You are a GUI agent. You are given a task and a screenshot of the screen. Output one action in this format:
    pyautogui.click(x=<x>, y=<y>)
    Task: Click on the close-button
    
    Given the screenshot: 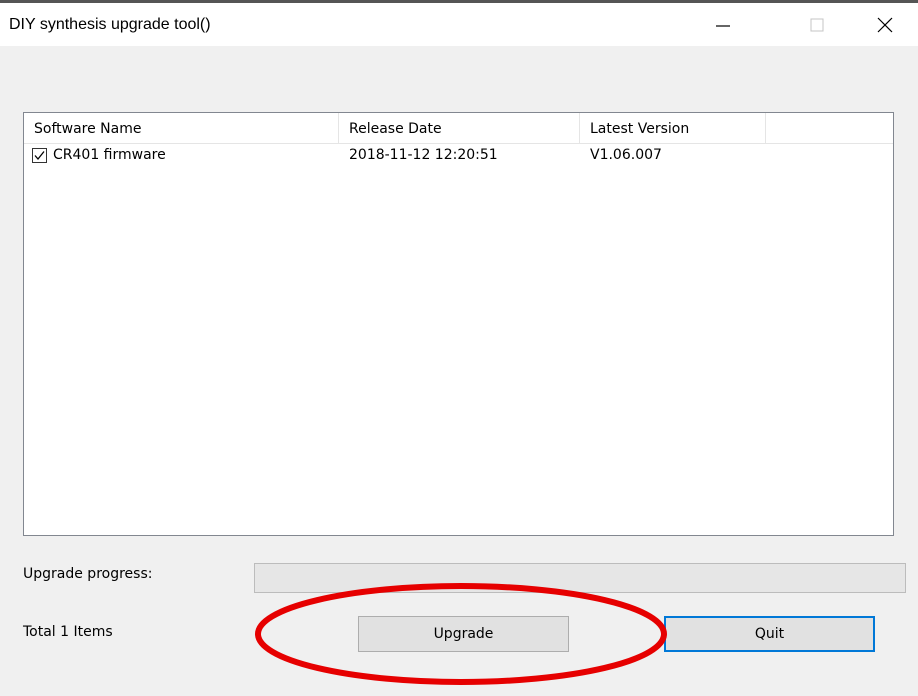 What is the action you would take?
    pyautogui.click(x=885, y=24)
    